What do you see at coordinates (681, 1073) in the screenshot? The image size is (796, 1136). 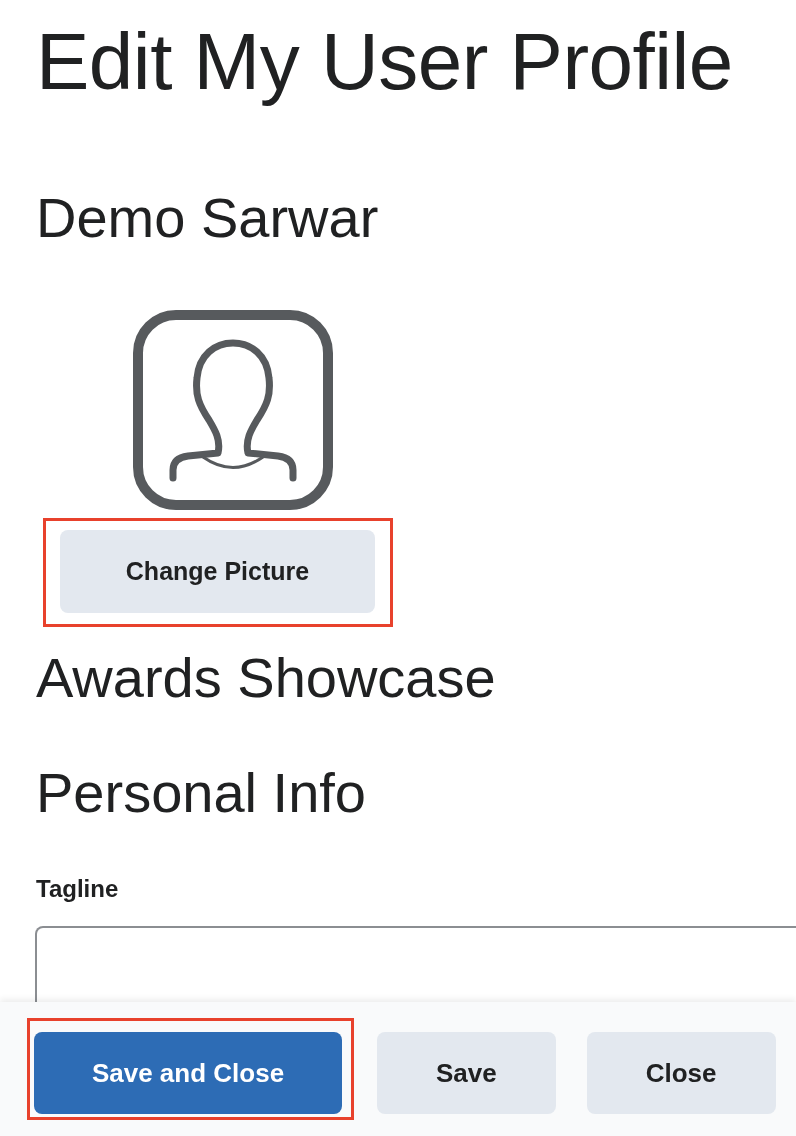 I see `footer-button: Close` at bounding box center [681, 1073].